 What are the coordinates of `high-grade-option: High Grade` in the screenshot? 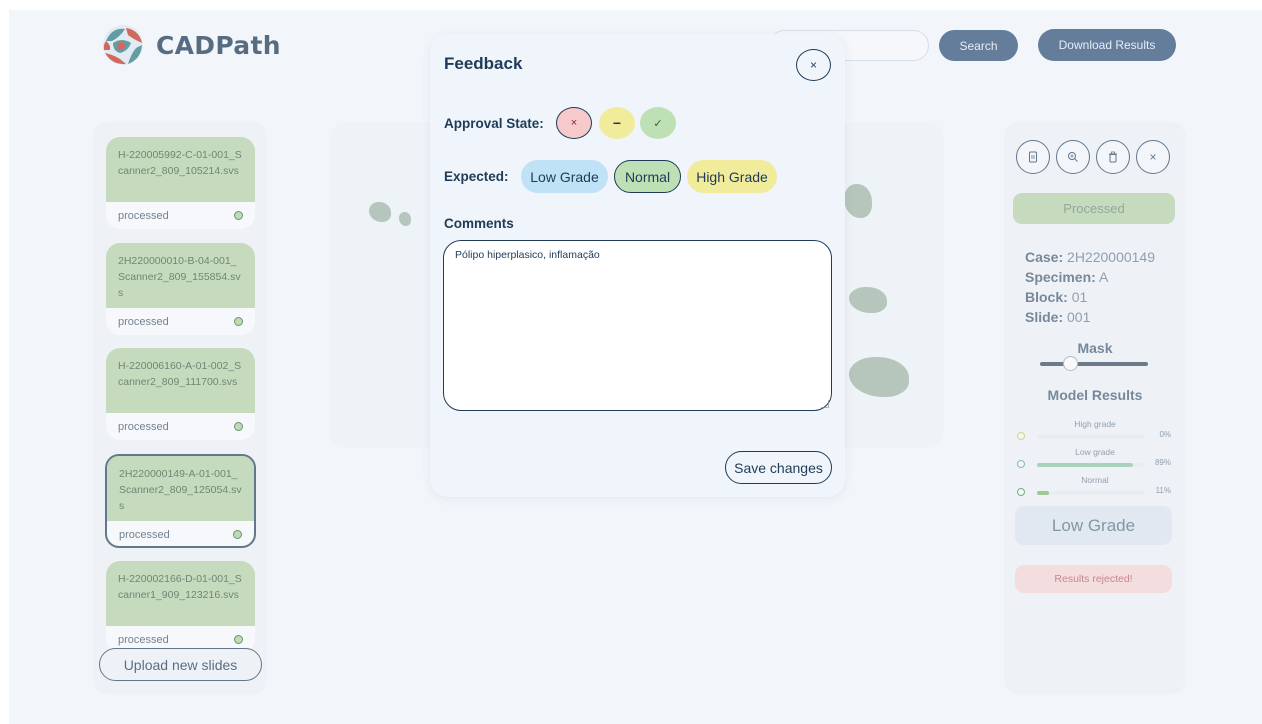 It's located at (732, 176).